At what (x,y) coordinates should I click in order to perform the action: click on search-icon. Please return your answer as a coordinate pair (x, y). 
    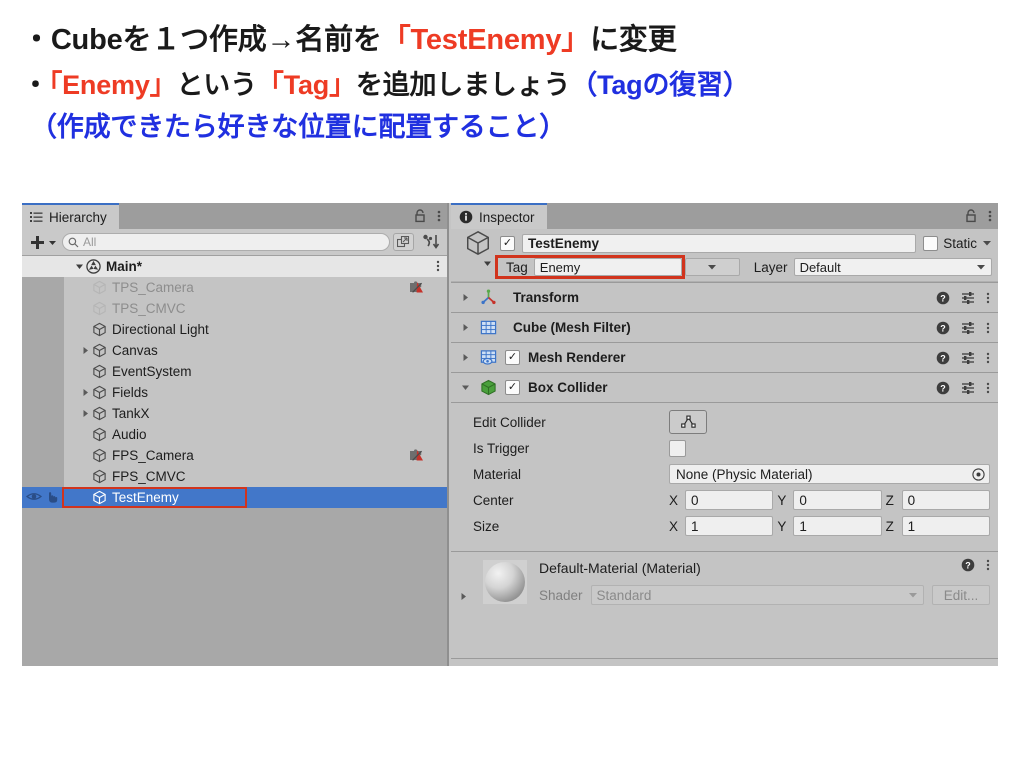
    Looking at the image, I should click on (73, 242).